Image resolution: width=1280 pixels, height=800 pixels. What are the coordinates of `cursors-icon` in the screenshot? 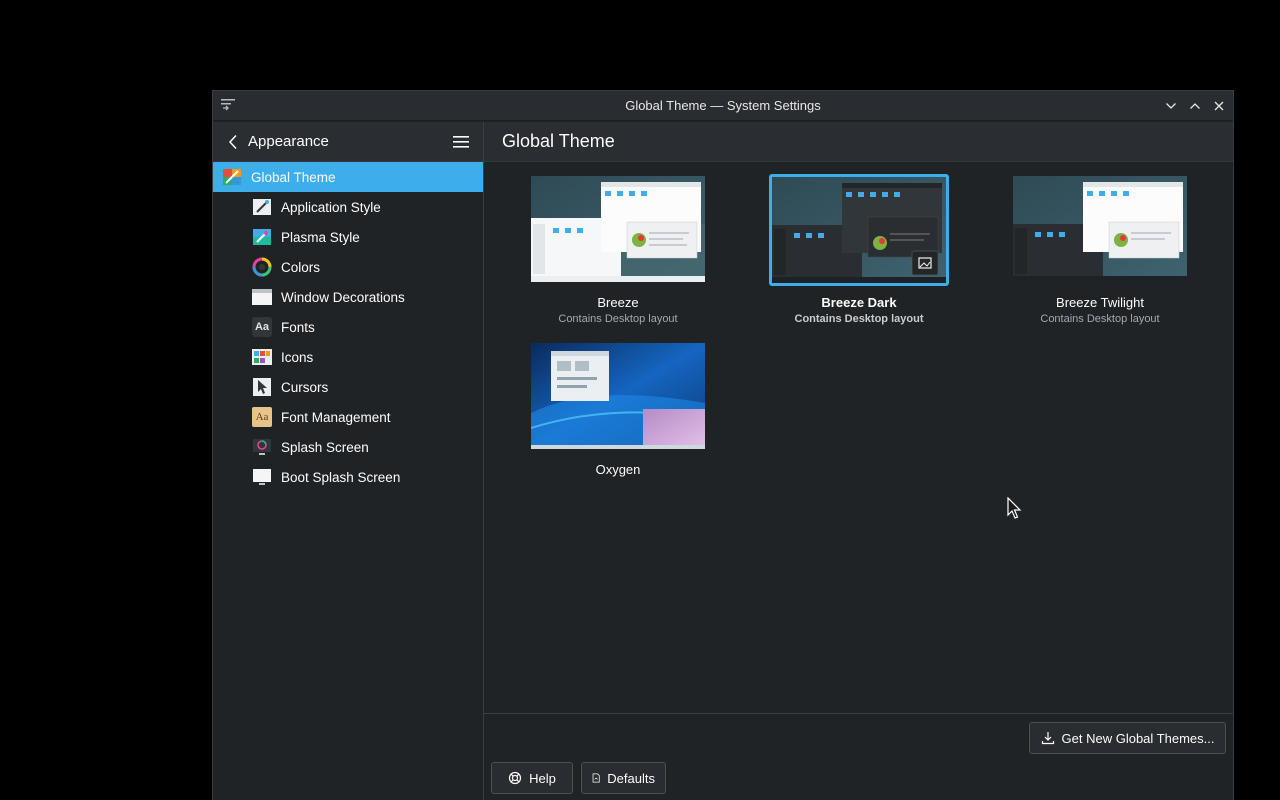 It's located at (262, 387).